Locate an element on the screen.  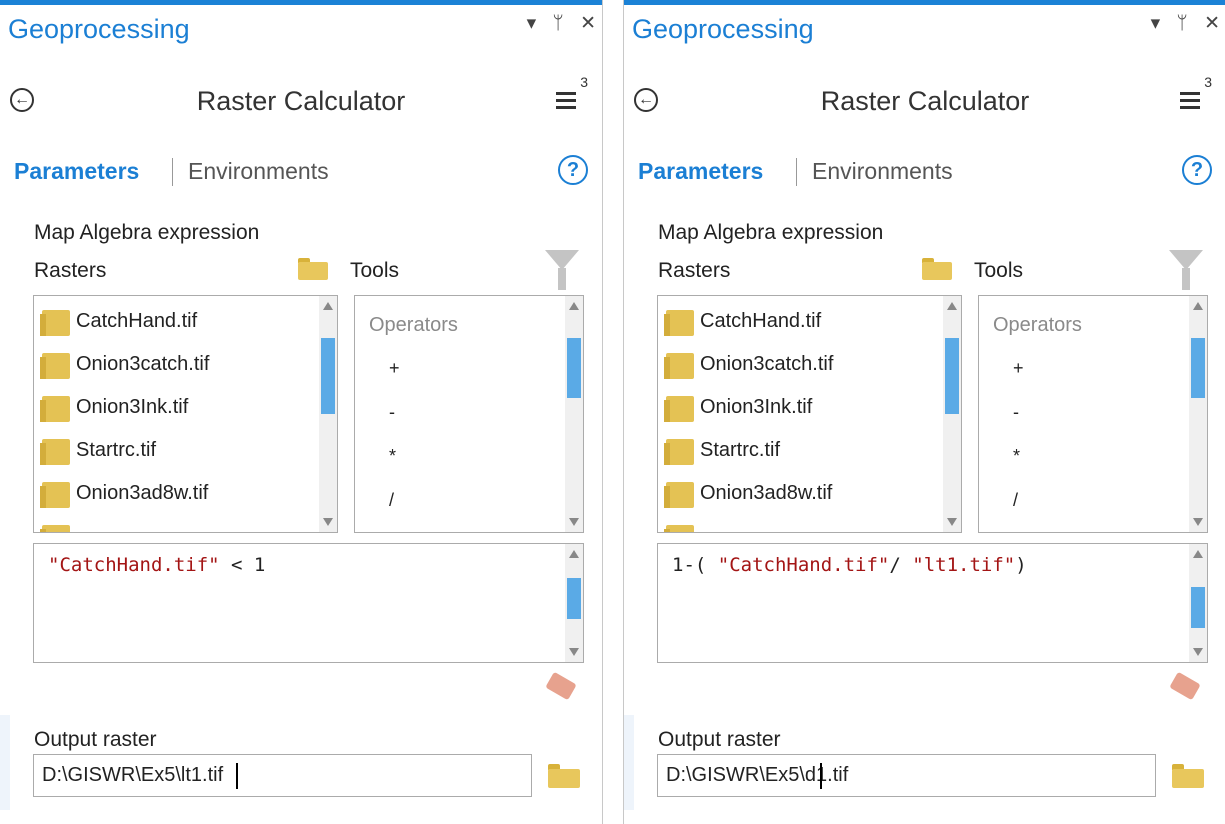
expr-middle: < 1 is located at coordinates (242, 565).